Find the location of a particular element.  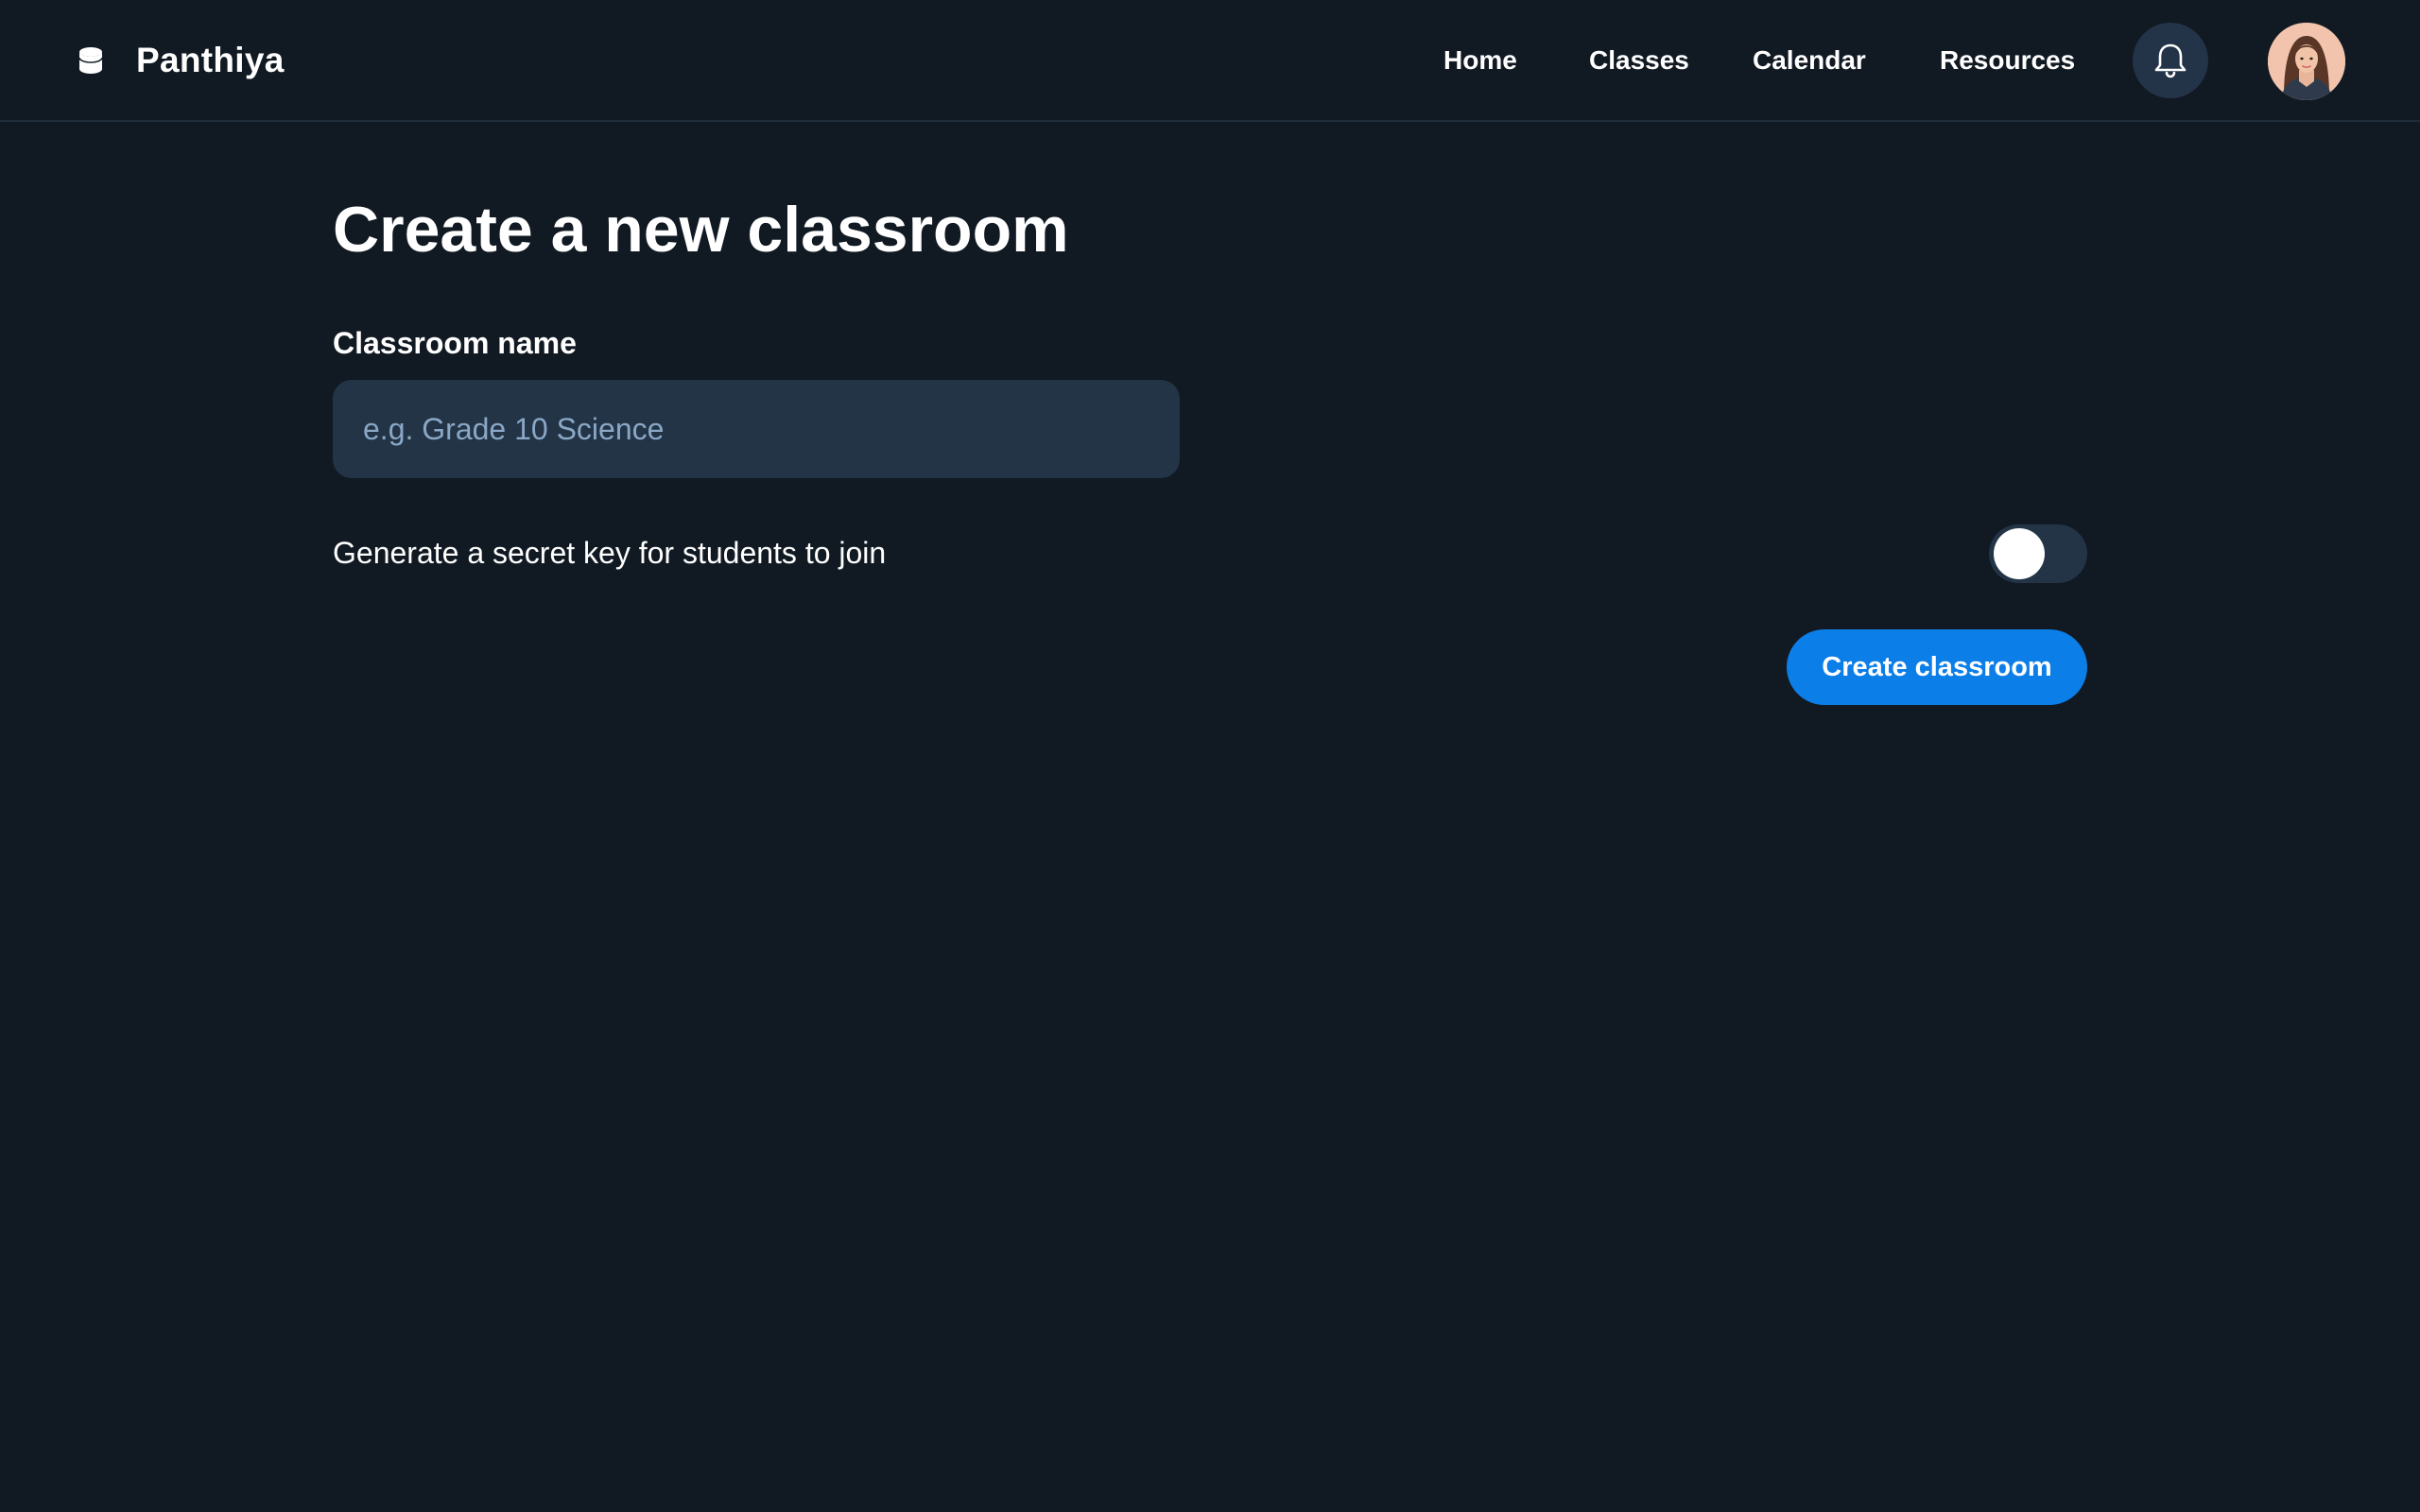

top-navigation-bar: Panthiya Home Classes Calendar Resources is located at coordinates (1210, 61).